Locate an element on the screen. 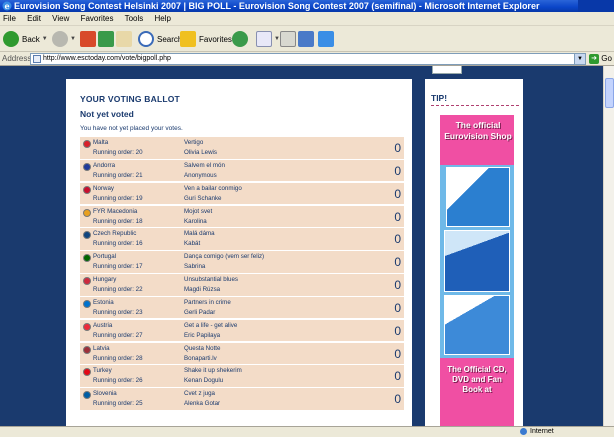 The width and height of the screenshot is (614, 437). running-order: Running order: 19 is located at coordinates (118, 198).